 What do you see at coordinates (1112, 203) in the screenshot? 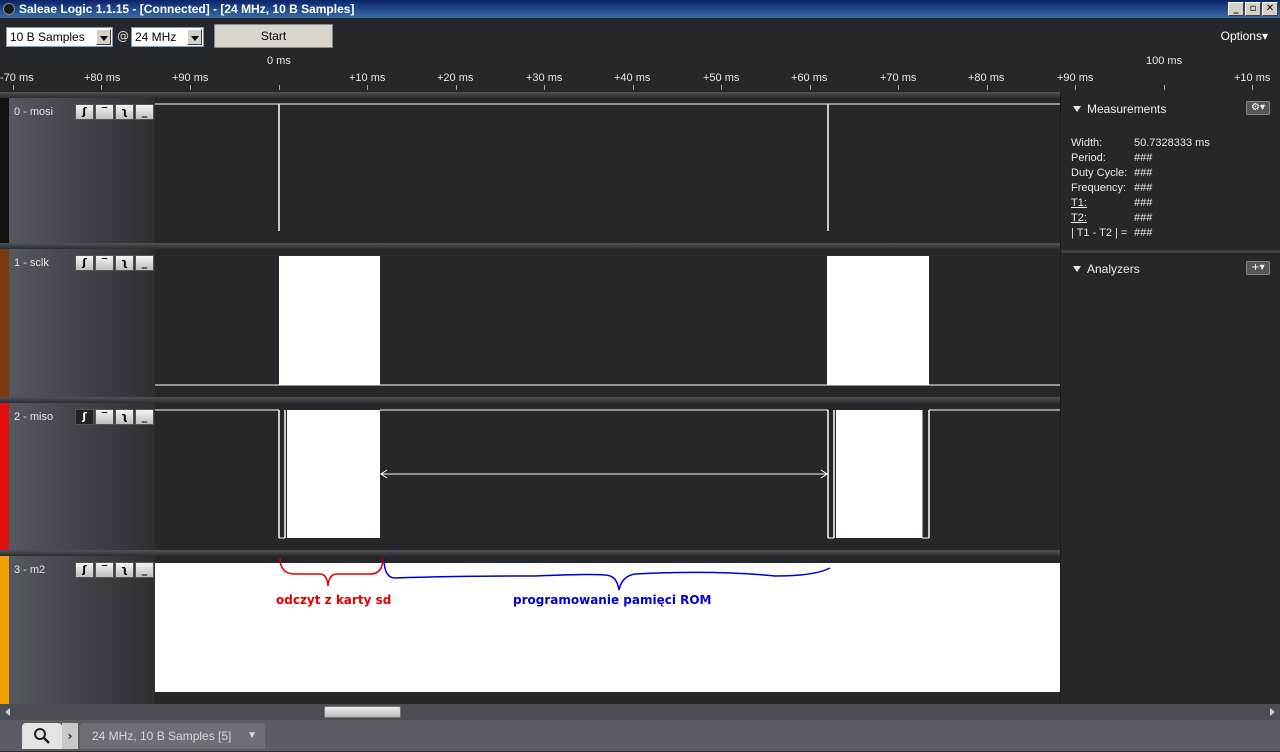
I see `measurement-row: T1: ###` at bounding box center [1112, 203].